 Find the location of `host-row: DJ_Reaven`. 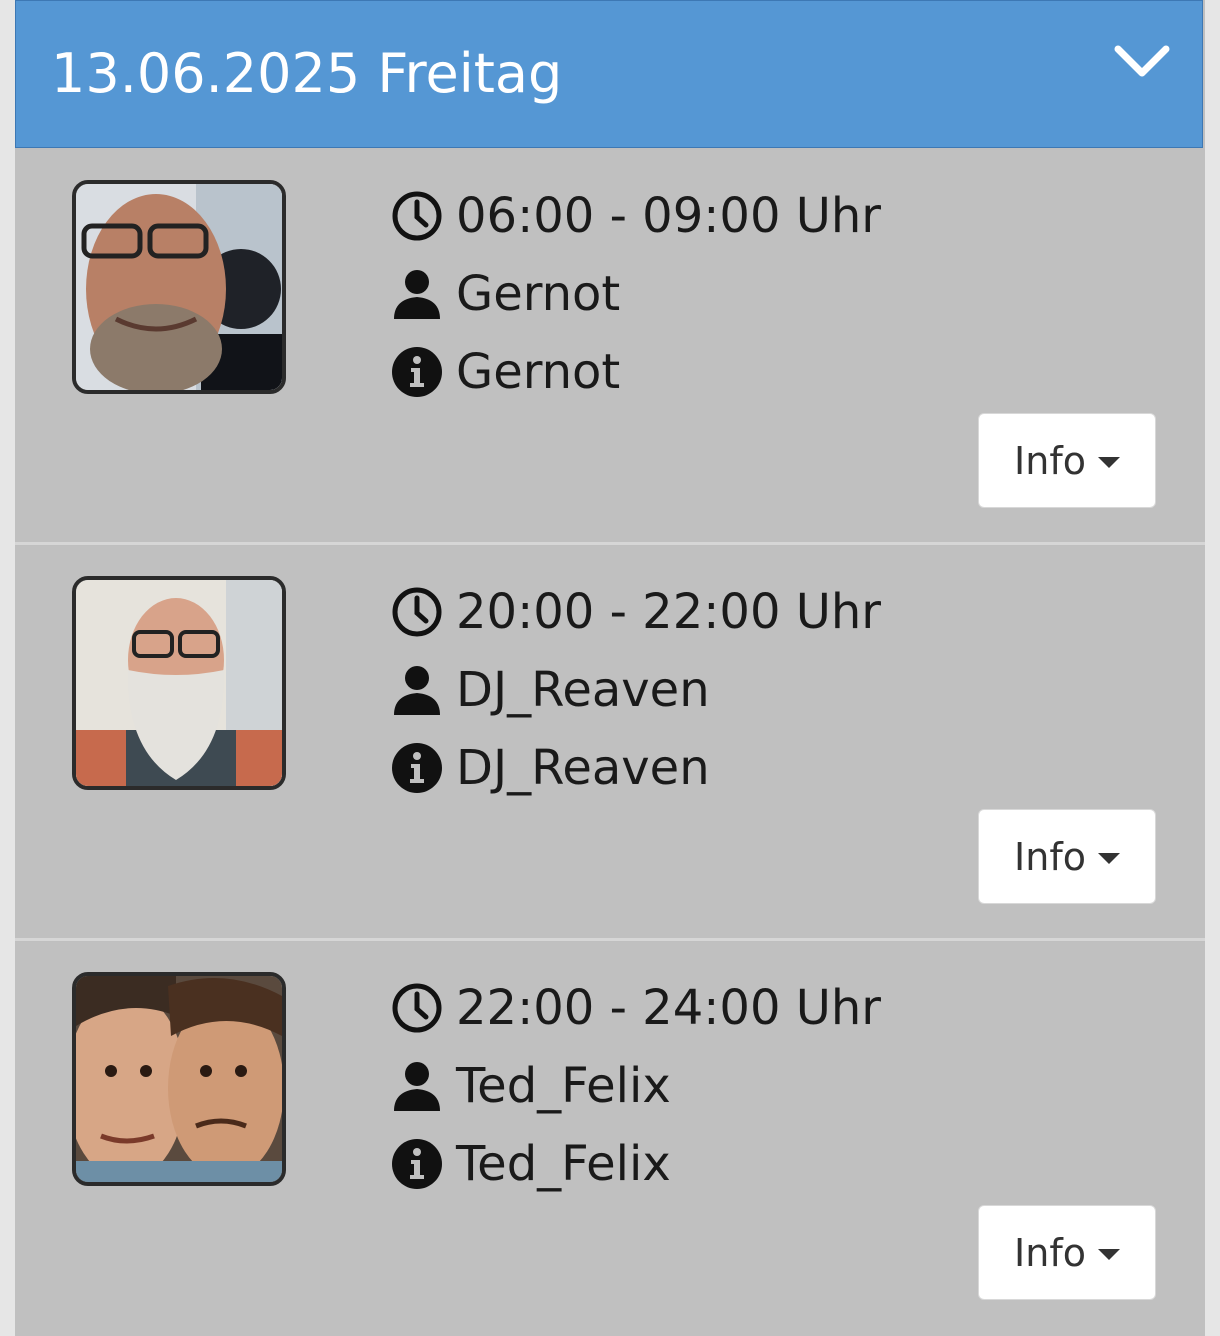

host-row: DJ_Reaven is located at coordinates (550, 690).